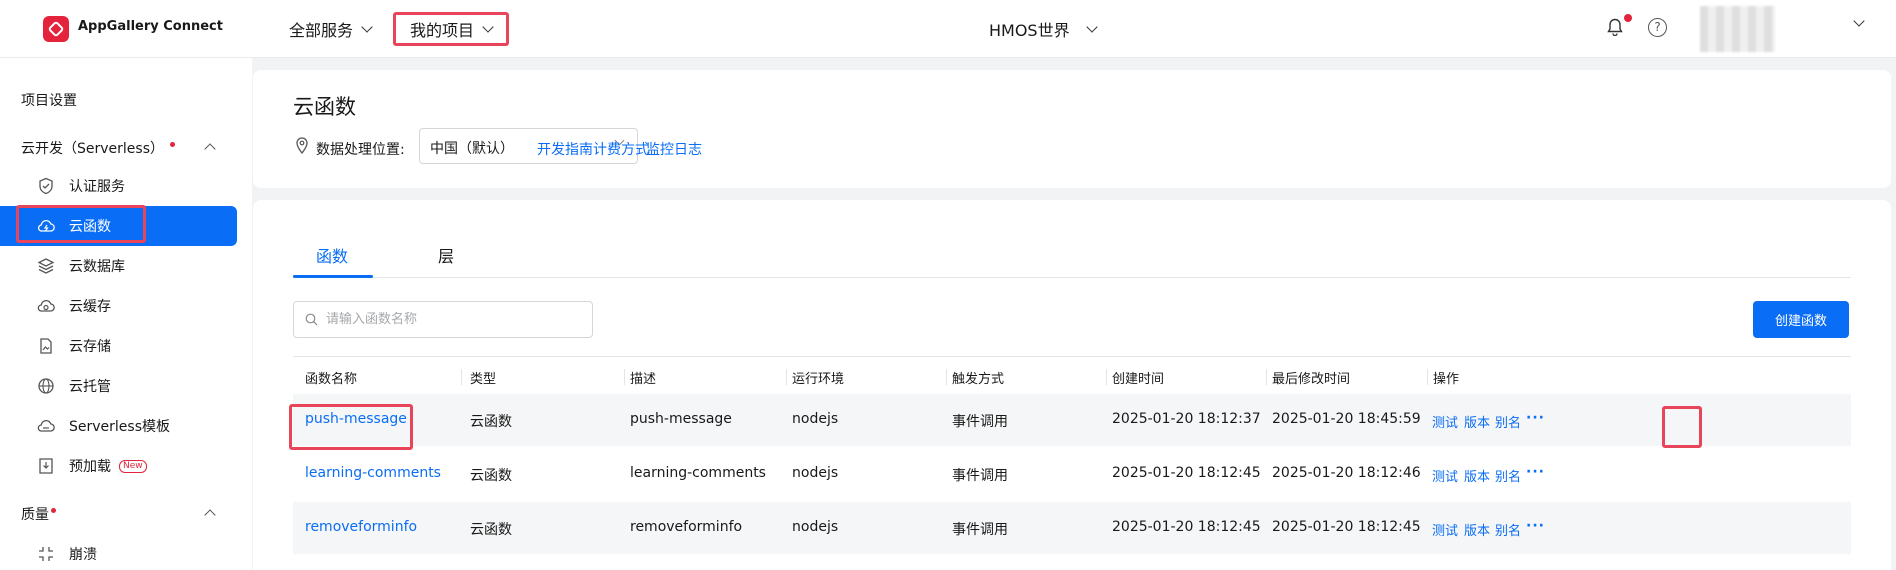 The image size is (1896, 570). I want to click on sidebar-item-serverless-template: Serverless模板, so click(118, 426).